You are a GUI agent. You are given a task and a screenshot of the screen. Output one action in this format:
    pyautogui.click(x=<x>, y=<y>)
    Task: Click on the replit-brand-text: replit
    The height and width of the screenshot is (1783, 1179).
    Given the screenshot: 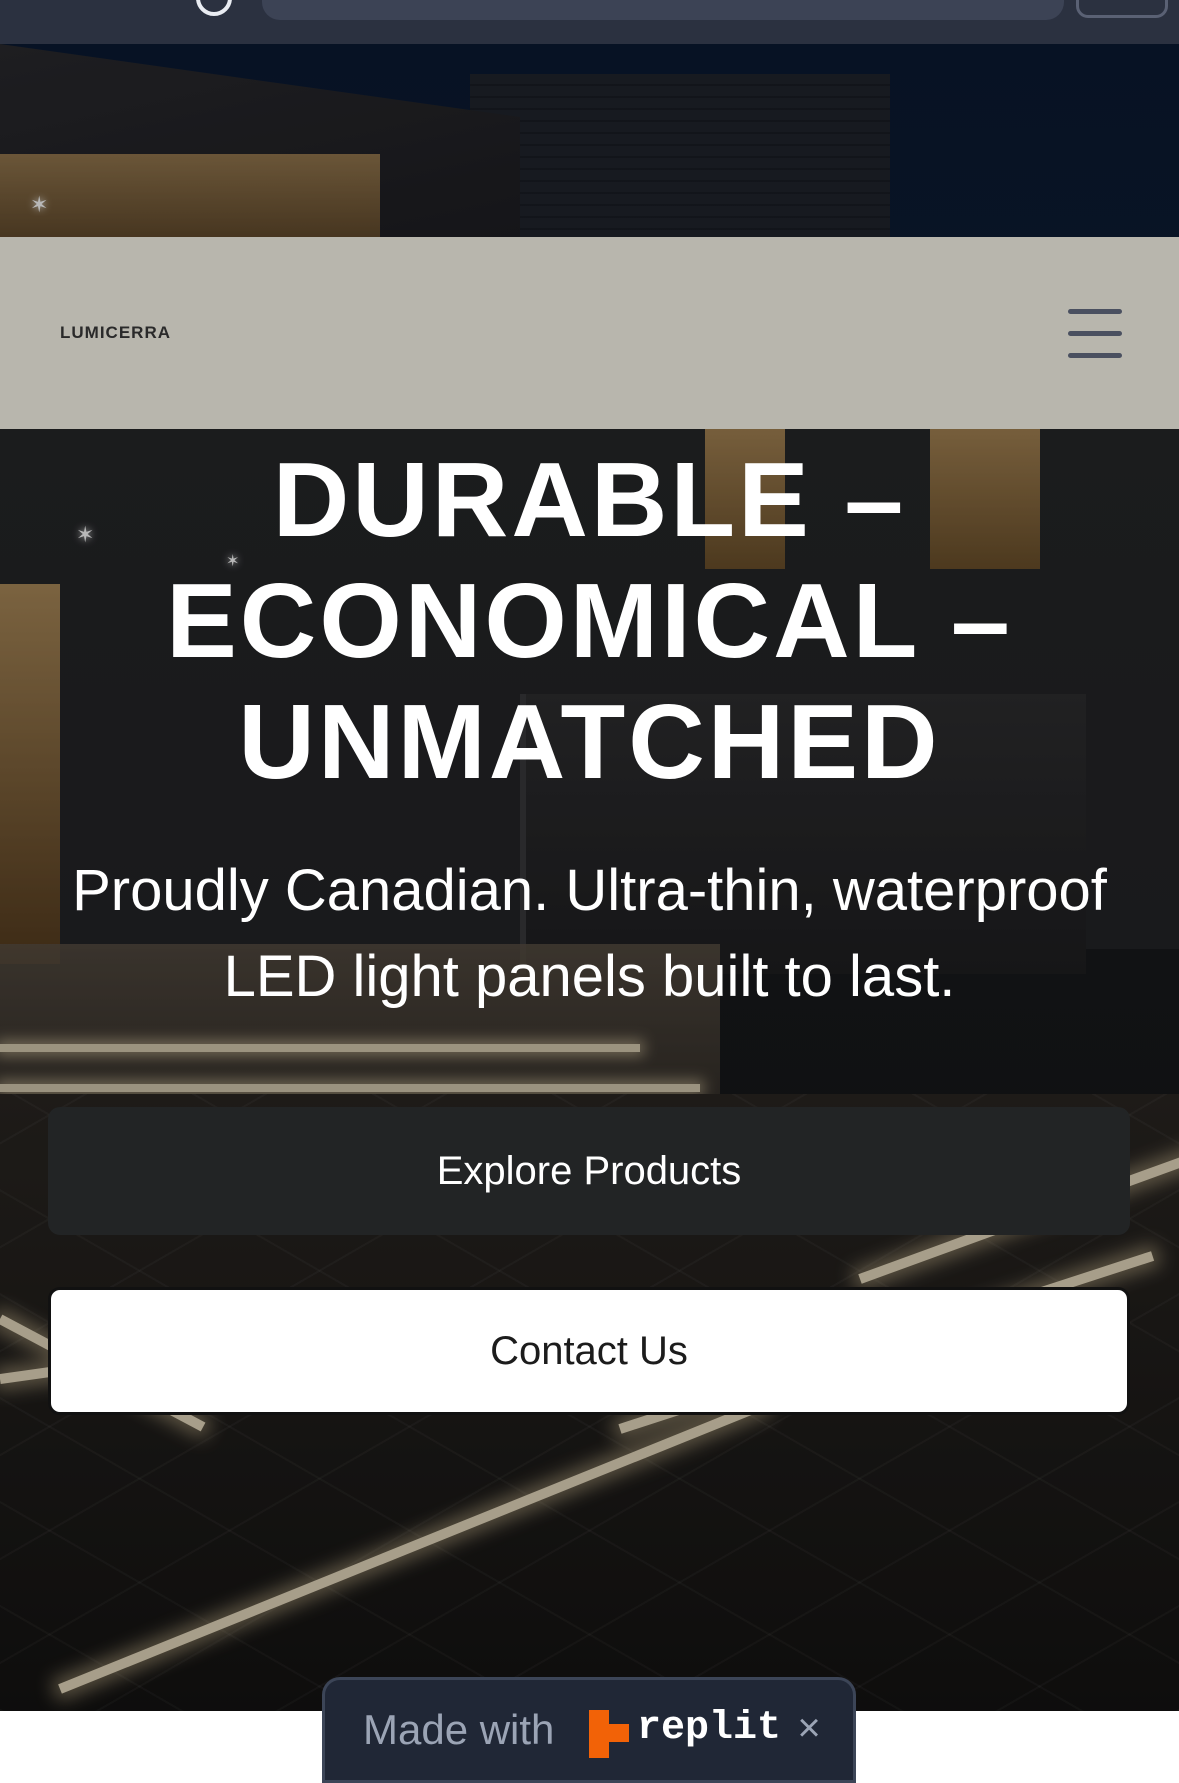 What is the action you would take?
    pyautogui.click(x=709, y=1728)
    